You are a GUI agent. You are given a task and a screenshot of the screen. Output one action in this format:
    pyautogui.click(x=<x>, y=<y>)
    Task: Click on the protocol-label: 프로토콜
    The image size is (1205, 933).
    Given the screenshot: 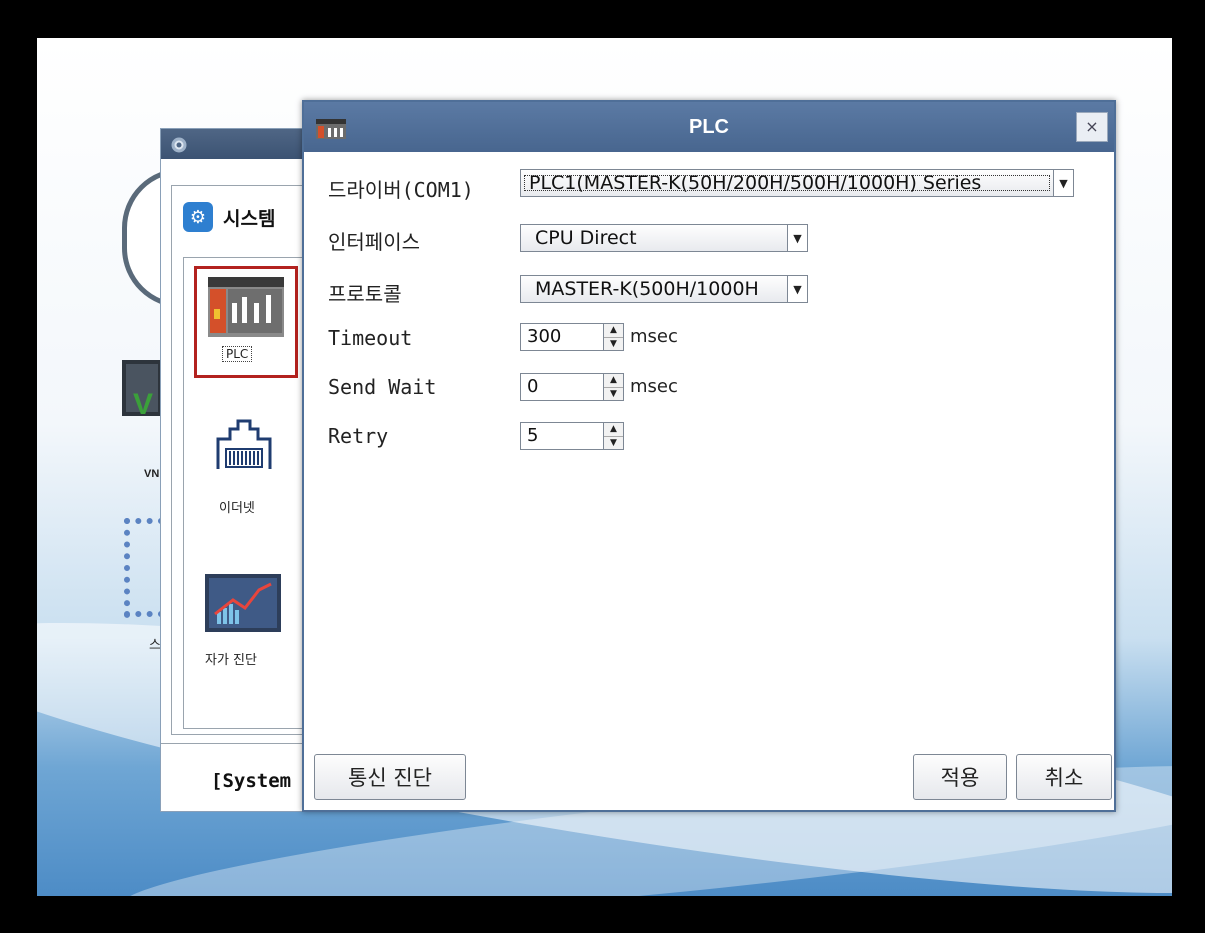 What is the action you would take?
    pyautogui.click(x=365, y=294)
    